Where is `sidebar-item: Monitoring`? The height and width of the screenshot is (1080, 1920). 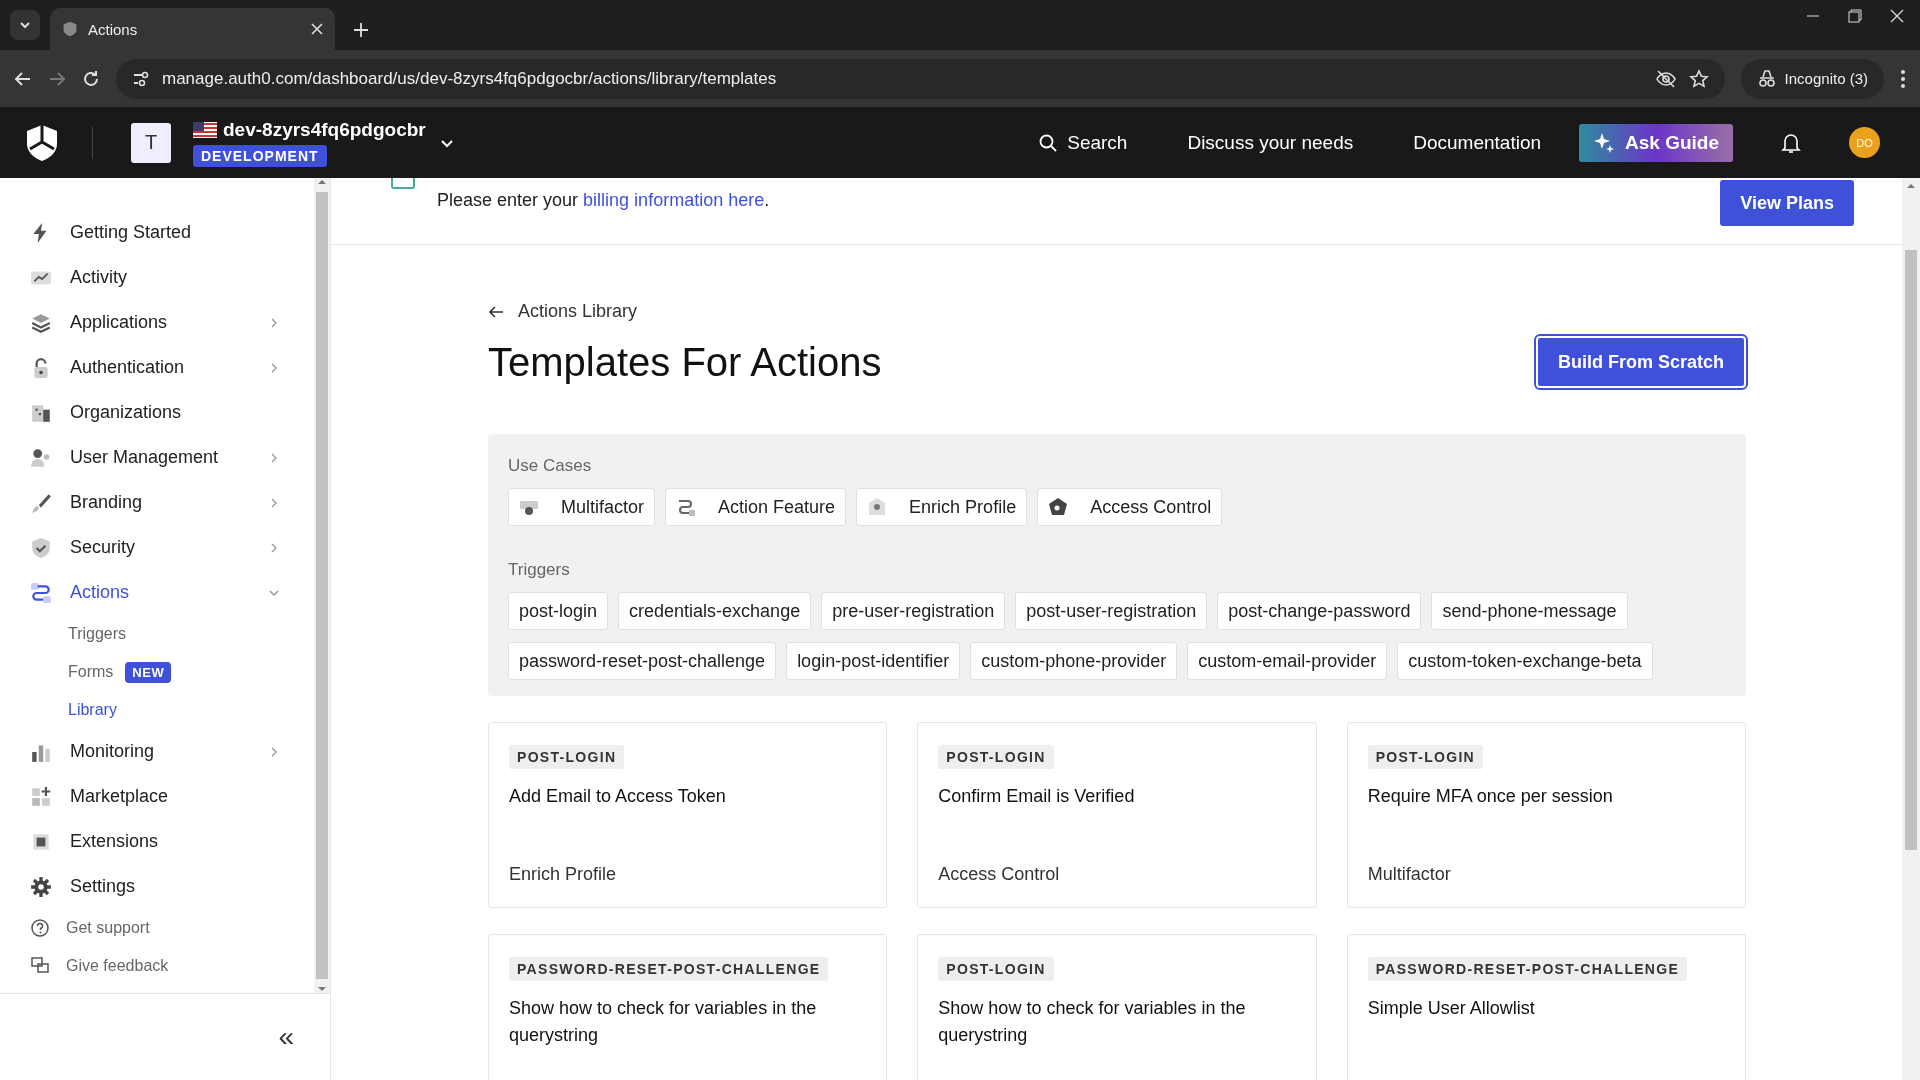 sidebar-item: Monitoring is located at coordinates (155, 751).